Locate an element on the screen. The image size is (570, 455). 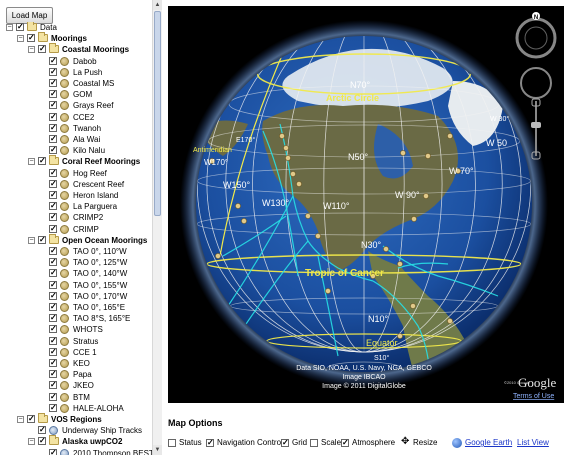
tree-item-stratus: ✓ Stratus is located at coordinates (76, 341).